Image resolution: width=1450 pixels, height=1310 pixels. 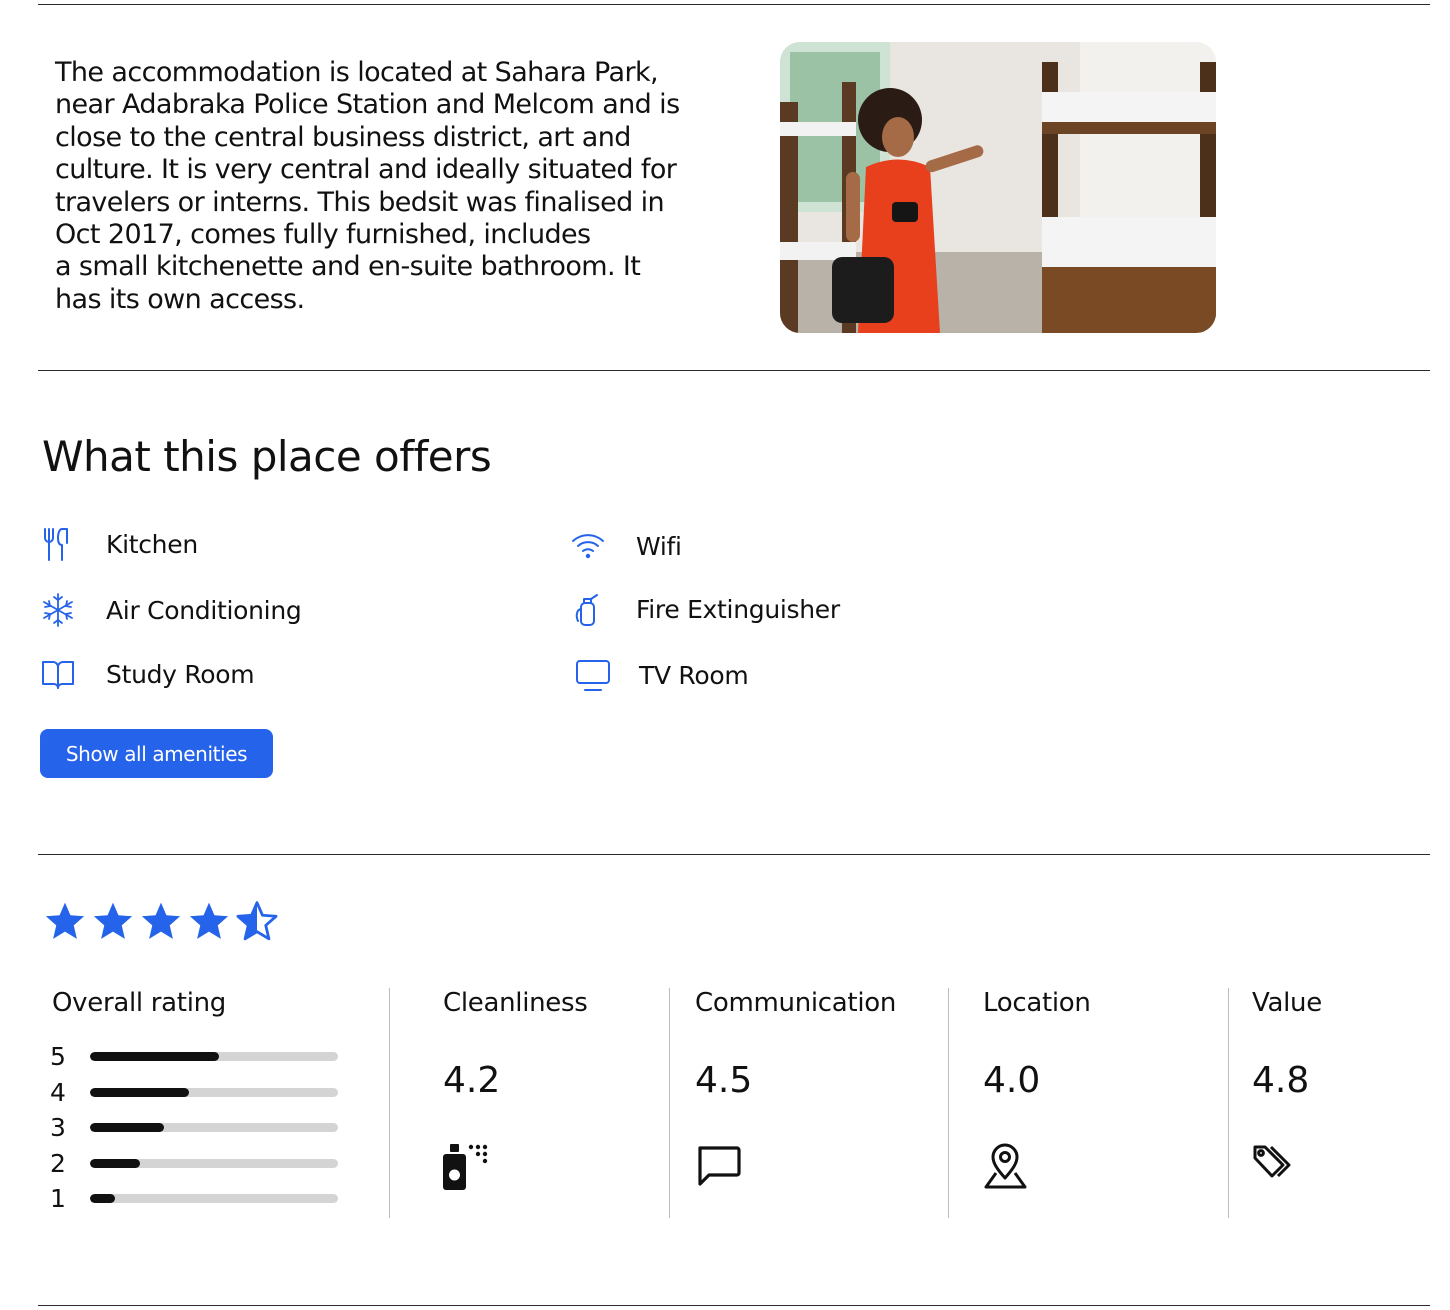 I want to click on rating-bar-row: 3, so click(x=194, y=1127).